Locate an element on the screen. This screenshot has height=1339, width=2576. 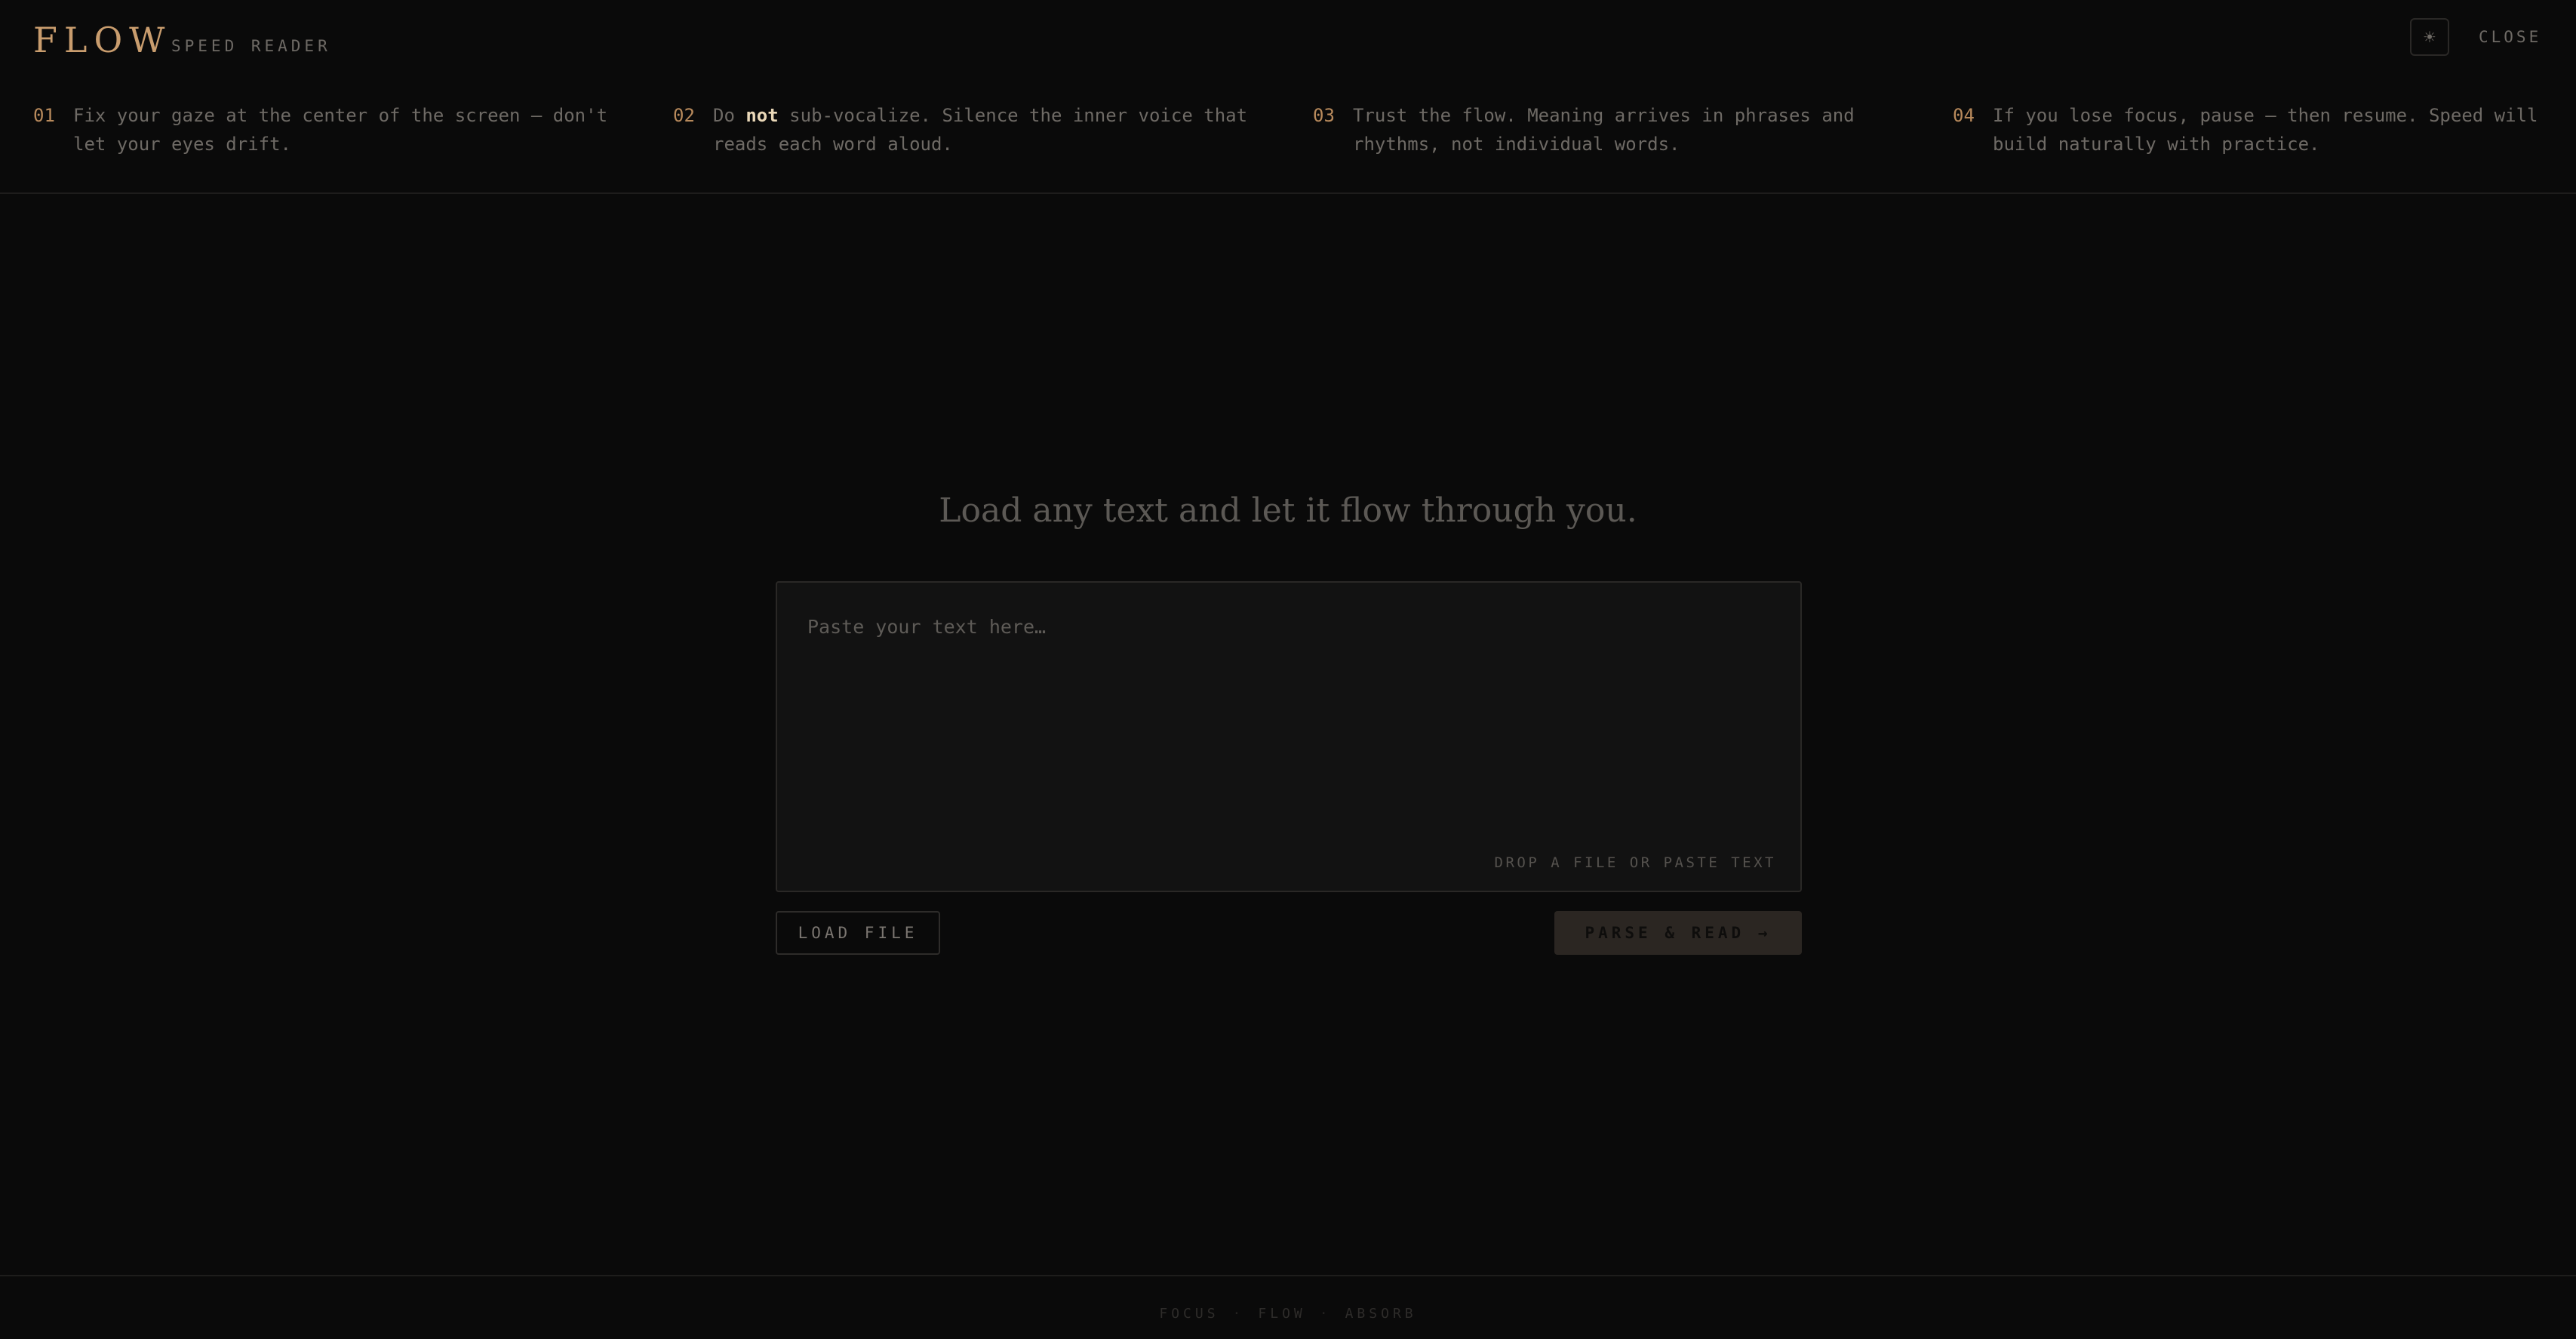
tip-number: 04 is located at coordinates (1964, 115).